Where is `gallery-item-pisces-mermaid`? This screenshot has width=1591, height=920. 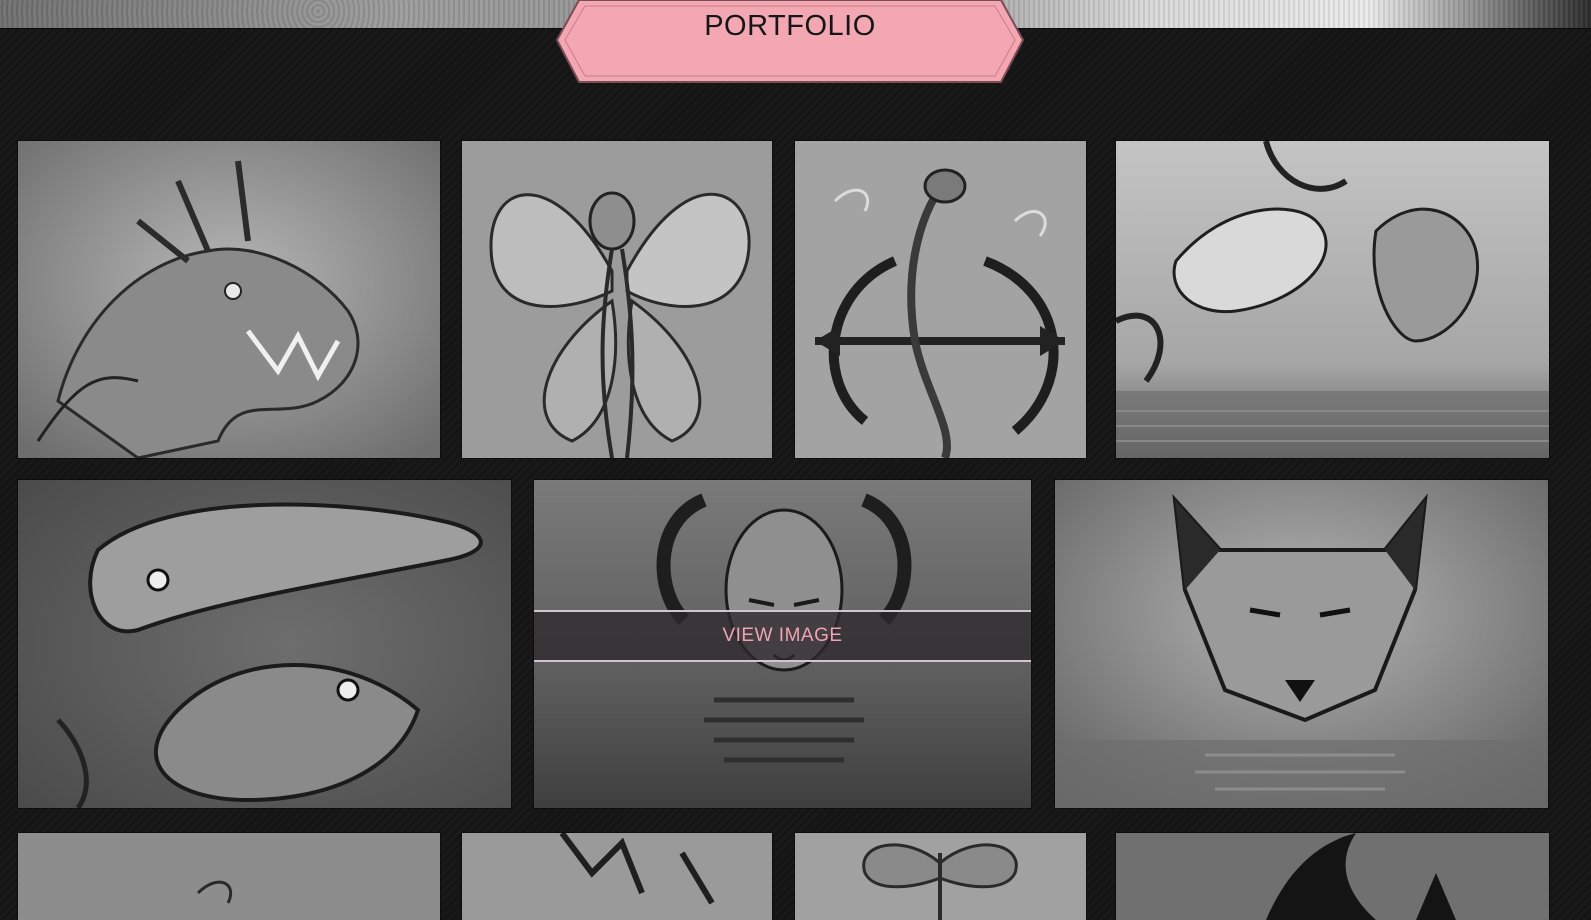 gallery-item-pisces-mermaid is located at coordinates (940, 299).